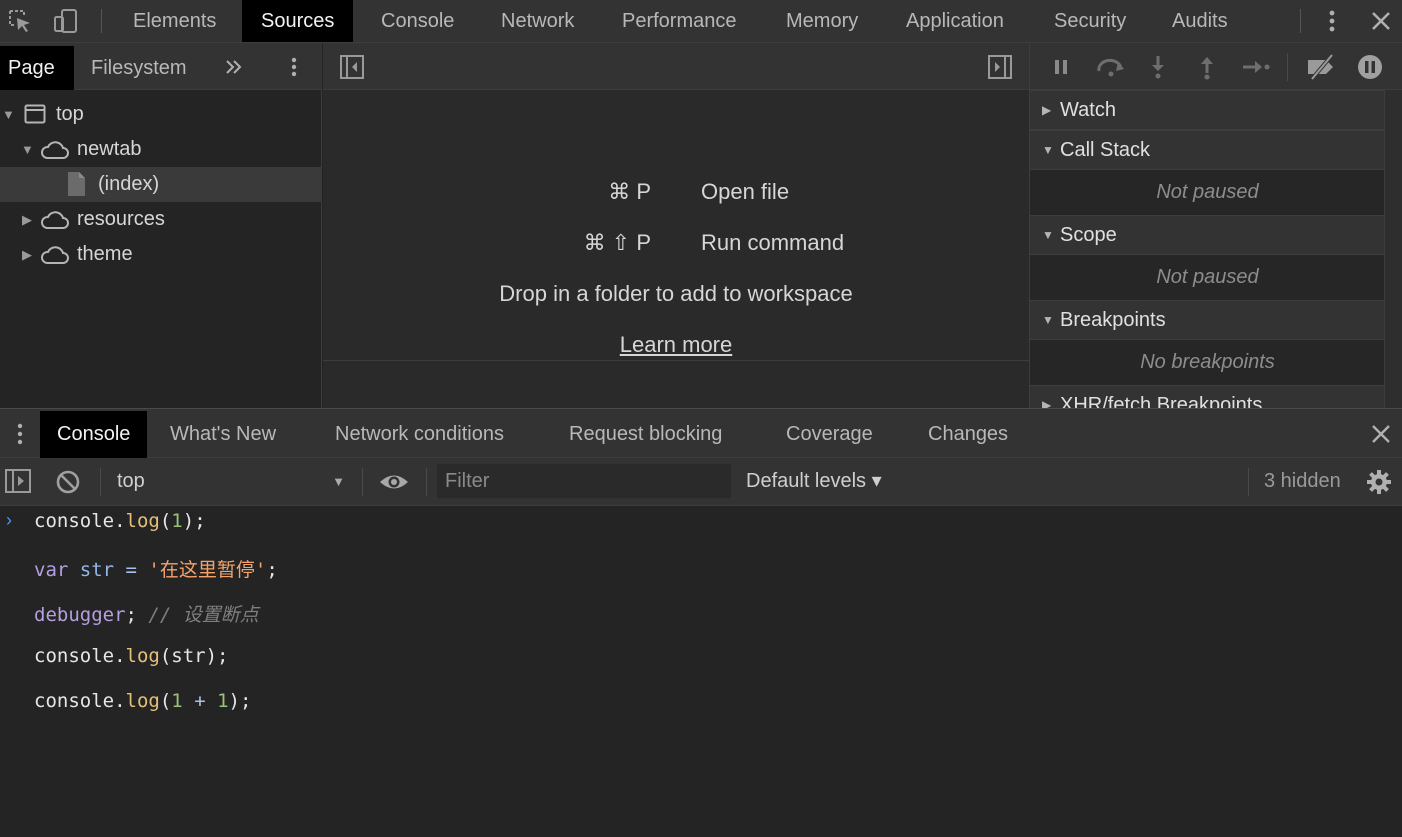 The height and width of the screenshot is (837, 1402). Describe the element at coordinates (584, 481) in the screenshot. I see `console-filter-input` at that location.